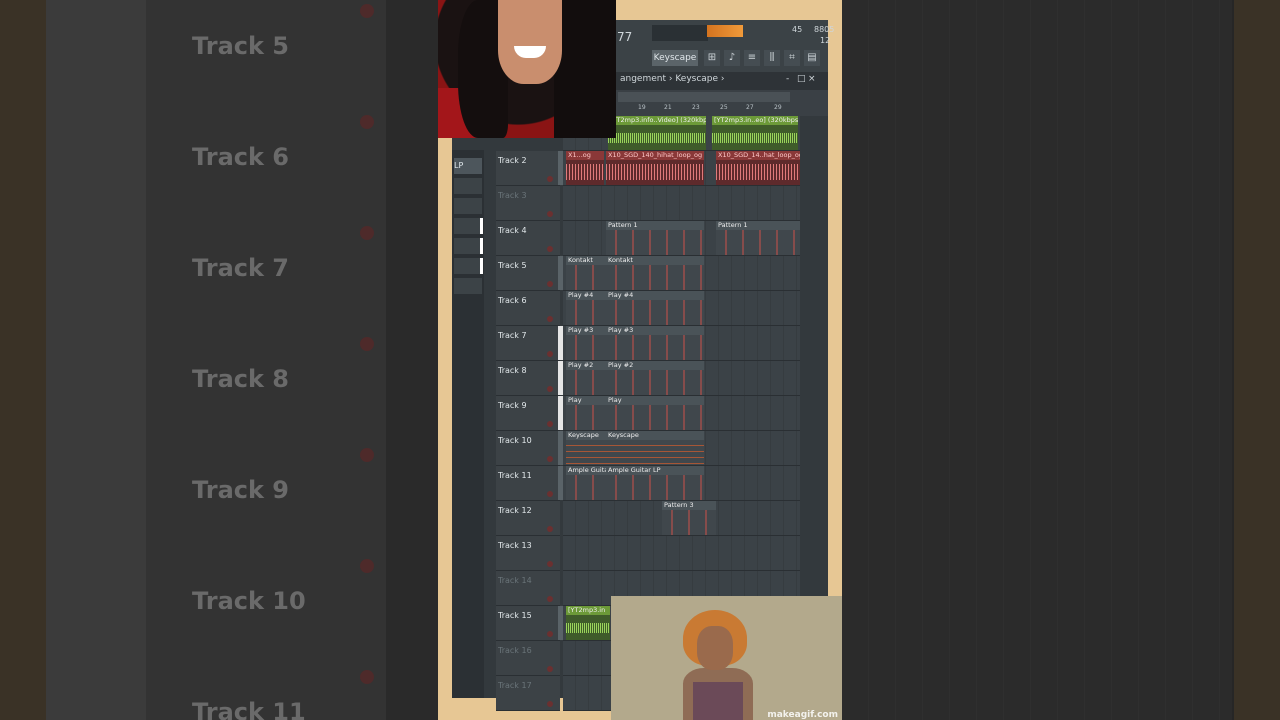 This screenshot has height=720, width=1280. I want to click on clip-waveform, so click(588, 628).